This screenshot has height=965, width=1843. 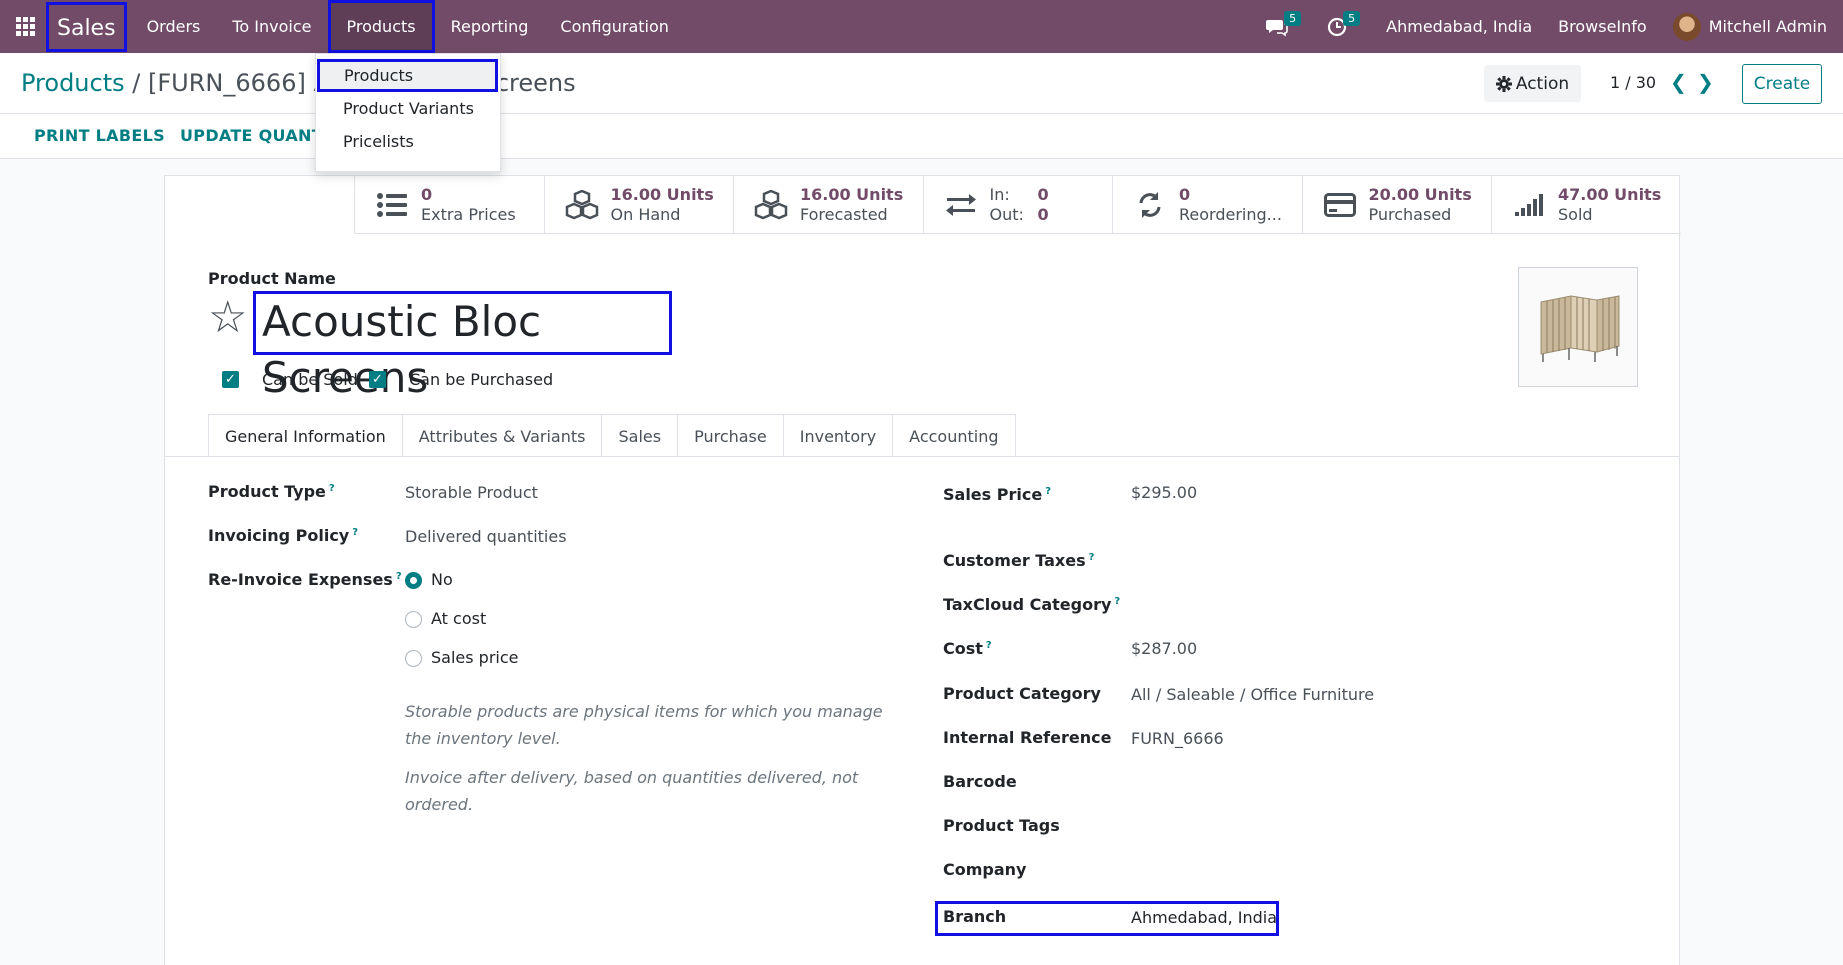 I want to click on tab-accounting: Accounting, so click(x=954, y=435).